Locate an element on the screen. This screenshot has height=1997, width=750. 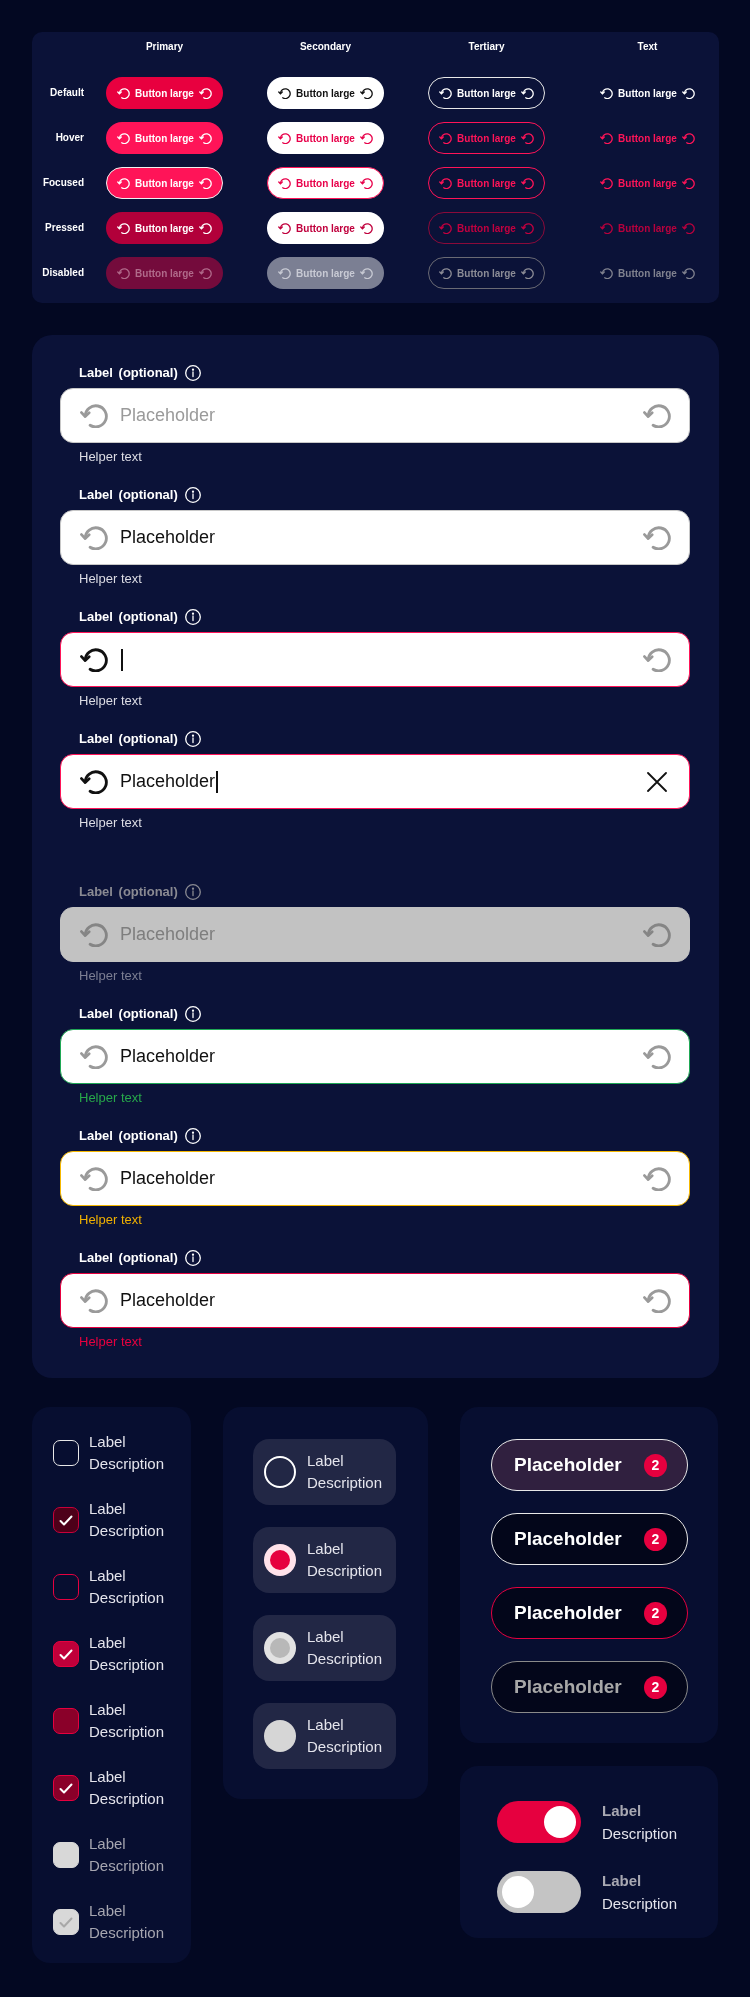
close-icon is located at coordinates (657, 781).